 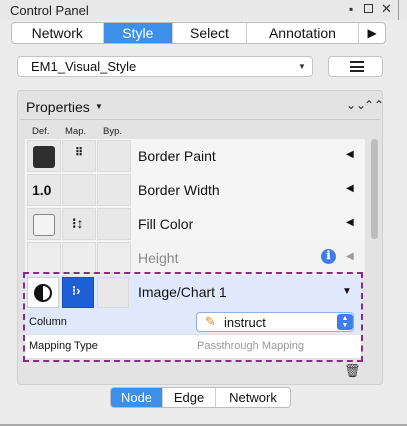 I want to click on panel-tabs: Network Style Select Annotation ▶, so click(x=198, y=33).